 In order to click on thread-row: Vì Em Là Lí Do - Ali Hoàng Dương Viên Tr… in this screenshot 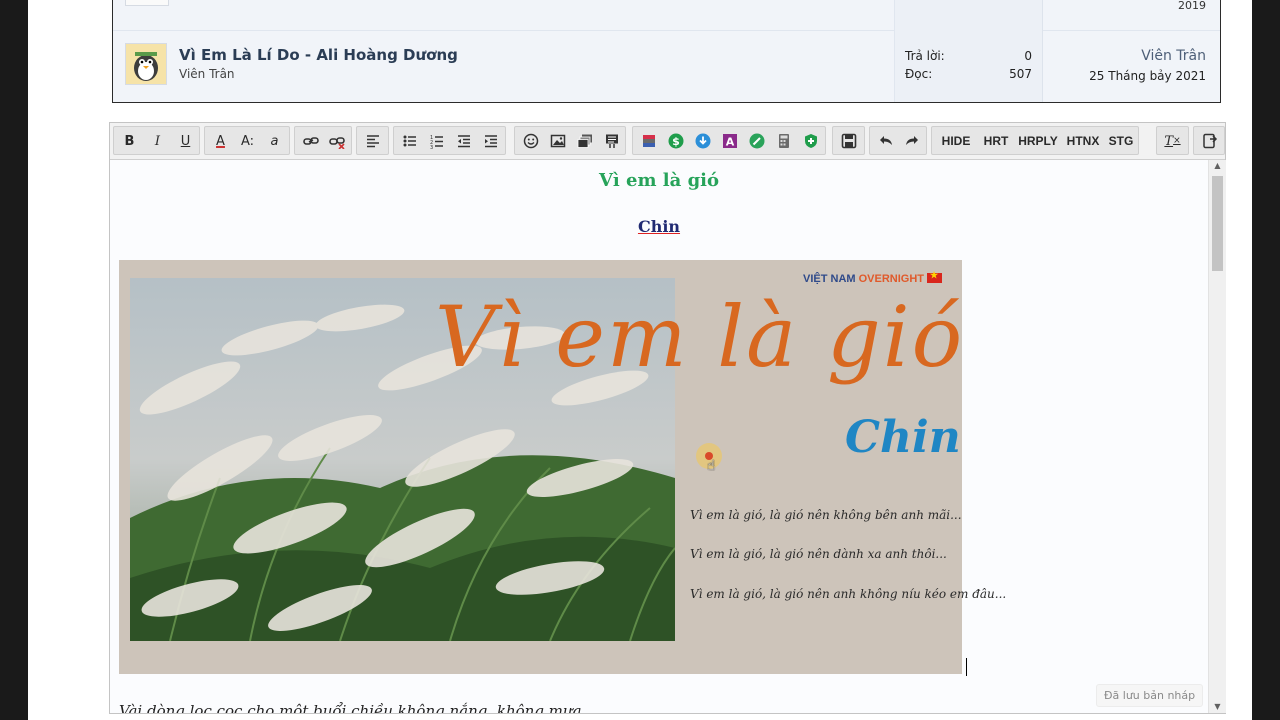, I will do `click(666, 66)`.